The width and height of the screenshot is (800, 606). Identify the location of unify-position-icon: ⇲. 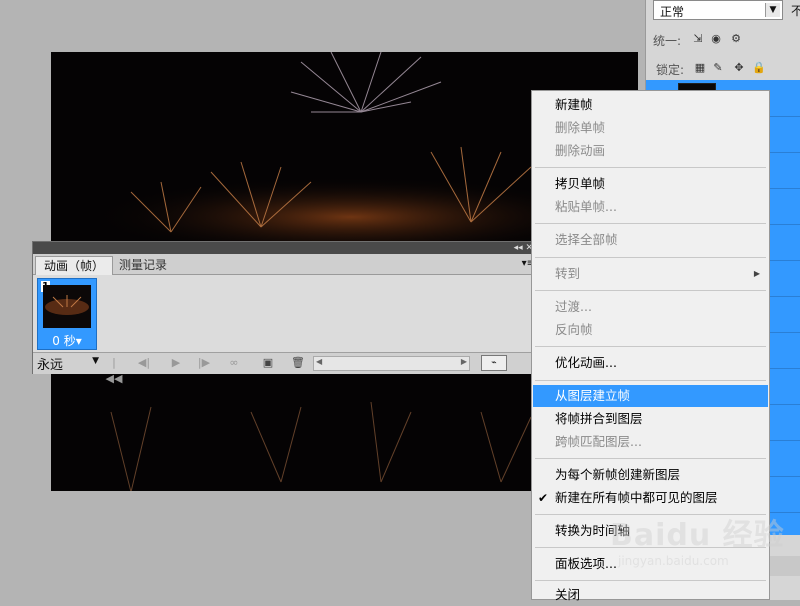
(698, 39).